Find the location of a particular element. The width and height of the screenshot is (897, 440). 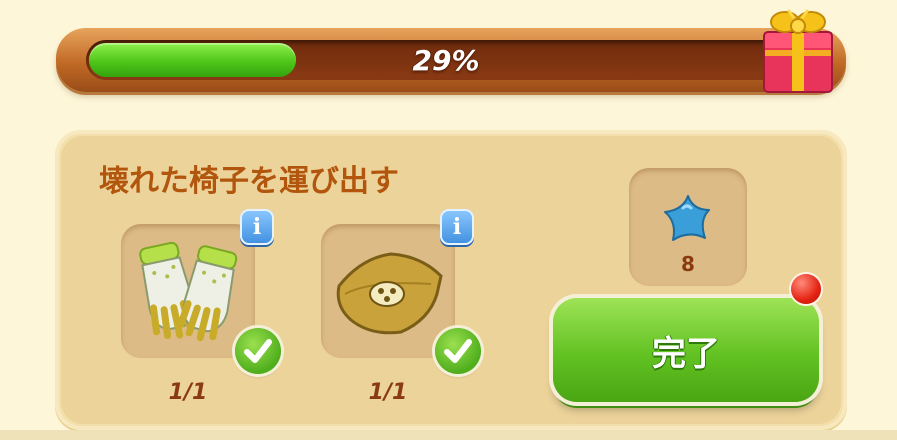

reward-slot: 8 is located at coordinates (688, 227).